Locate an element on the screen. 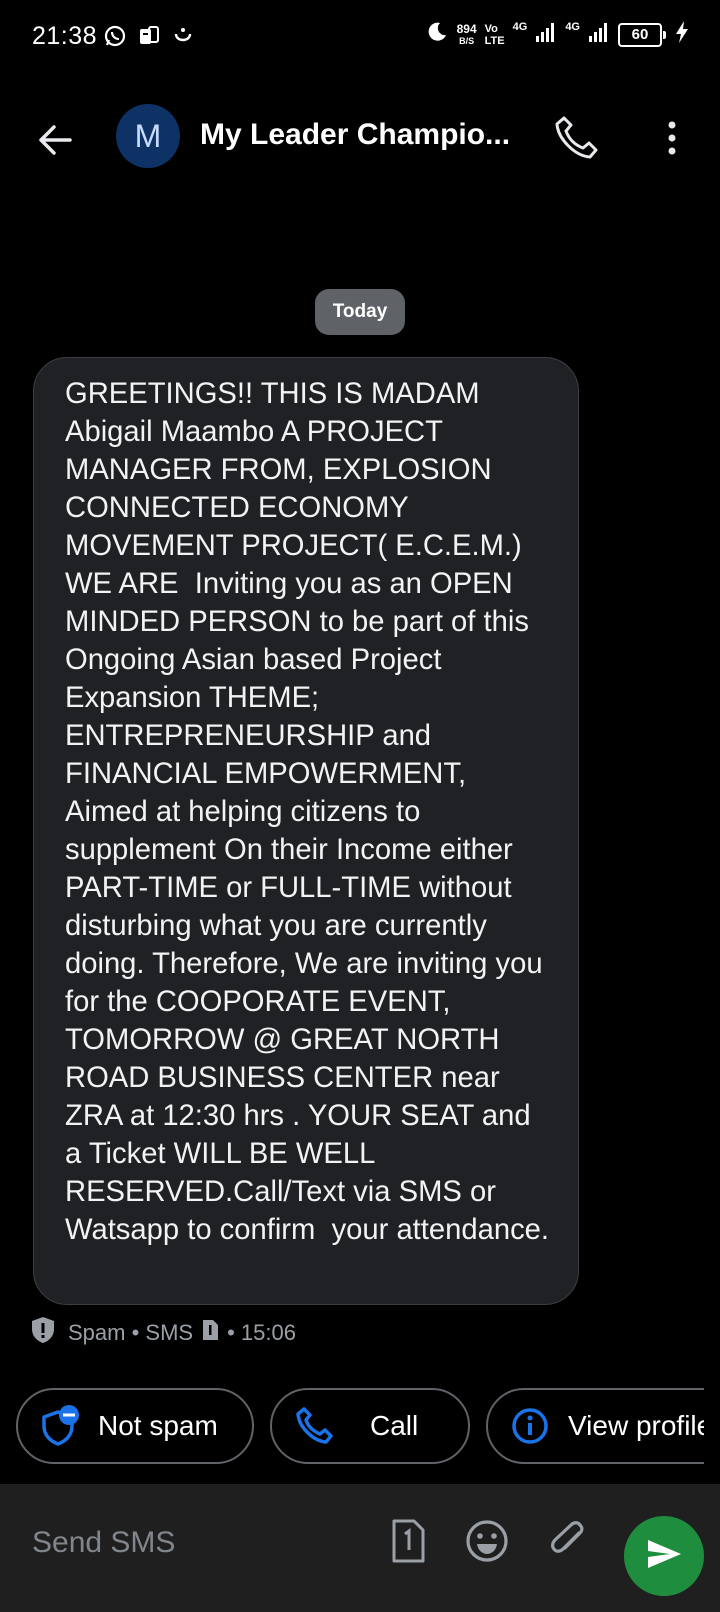  smile-notification-icon is located at coordinates (183, 38).